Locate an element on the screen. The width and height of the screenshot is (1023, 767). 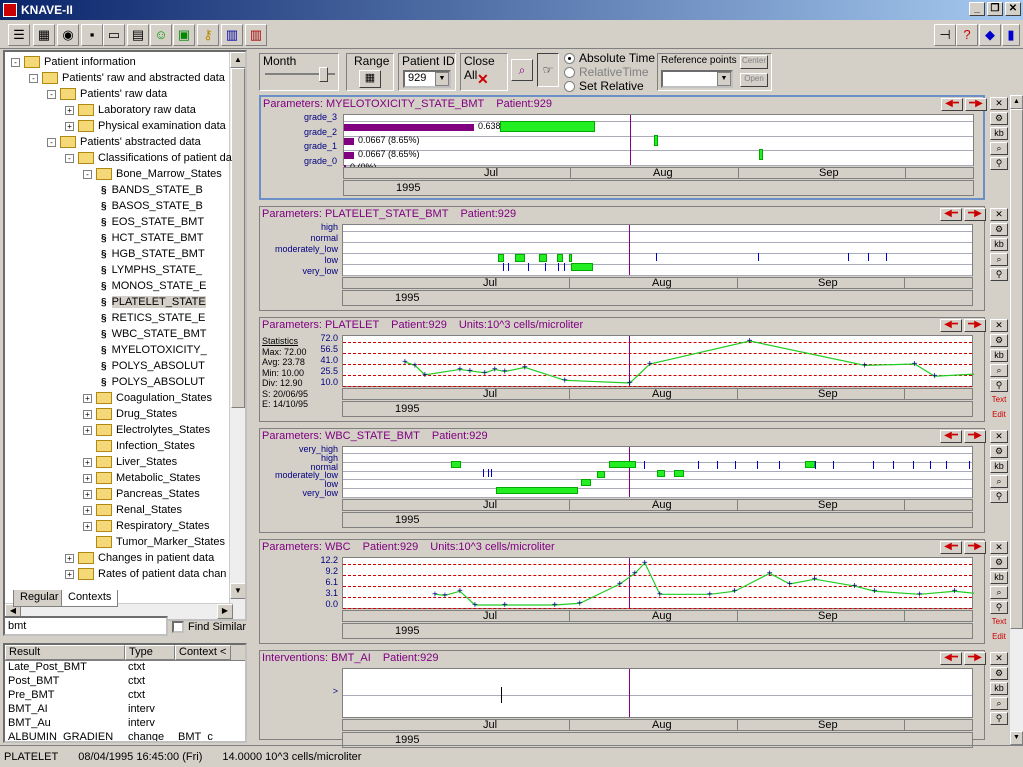
minimize-button: _ is located at coordinates (977, 9).